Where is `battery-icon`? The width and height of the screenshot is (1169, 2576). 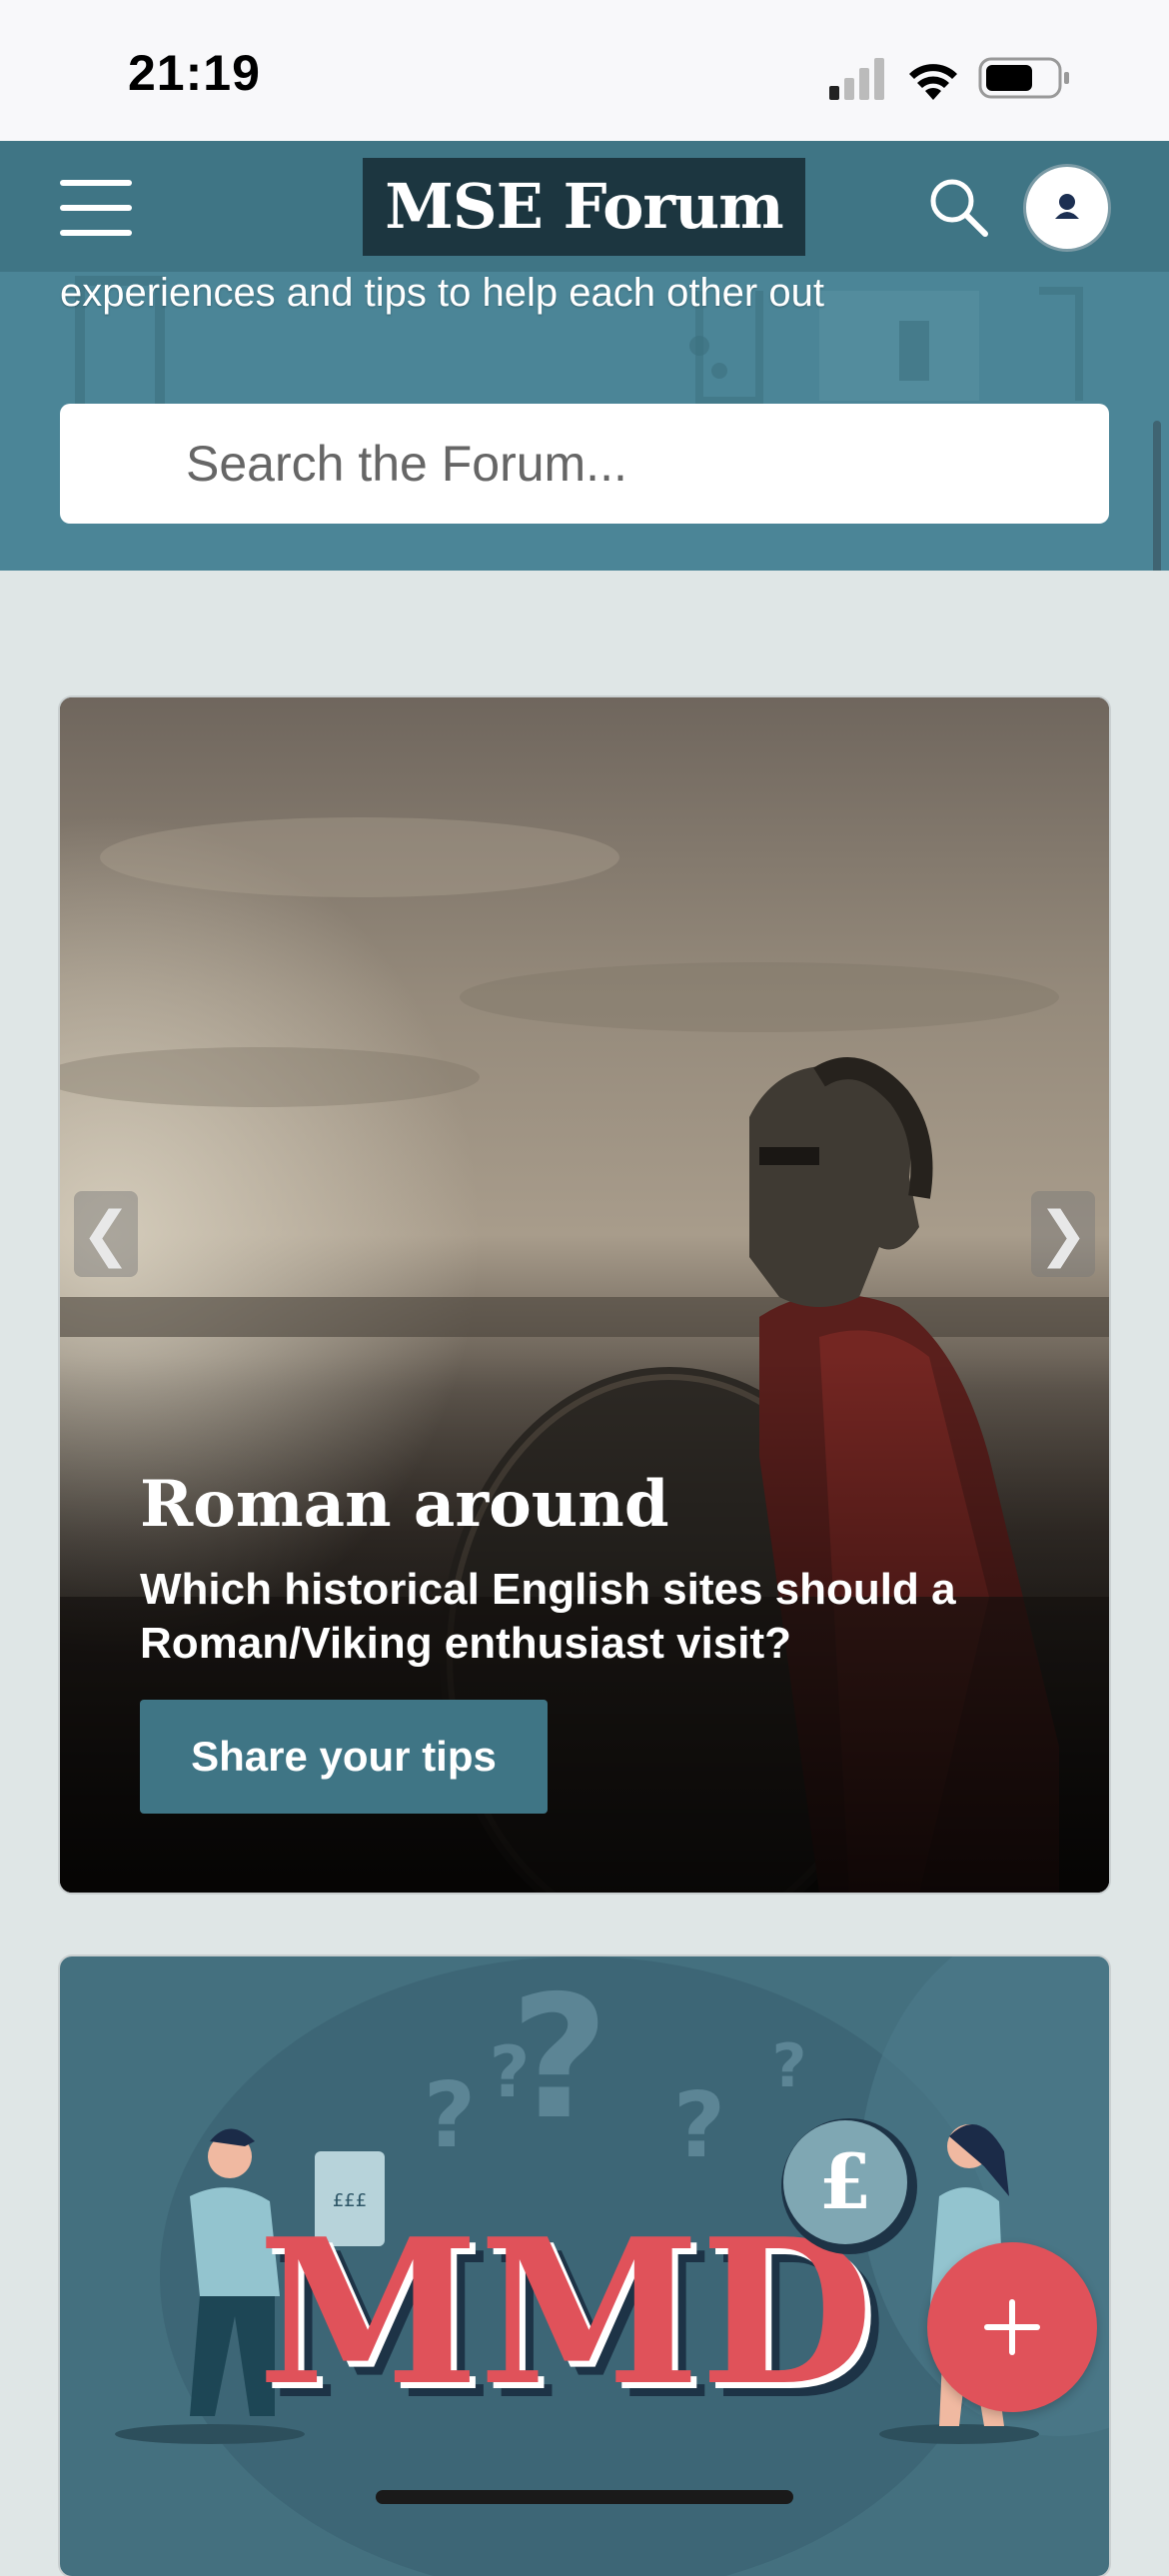 battery-icon is located at coordinates (1024, 78).